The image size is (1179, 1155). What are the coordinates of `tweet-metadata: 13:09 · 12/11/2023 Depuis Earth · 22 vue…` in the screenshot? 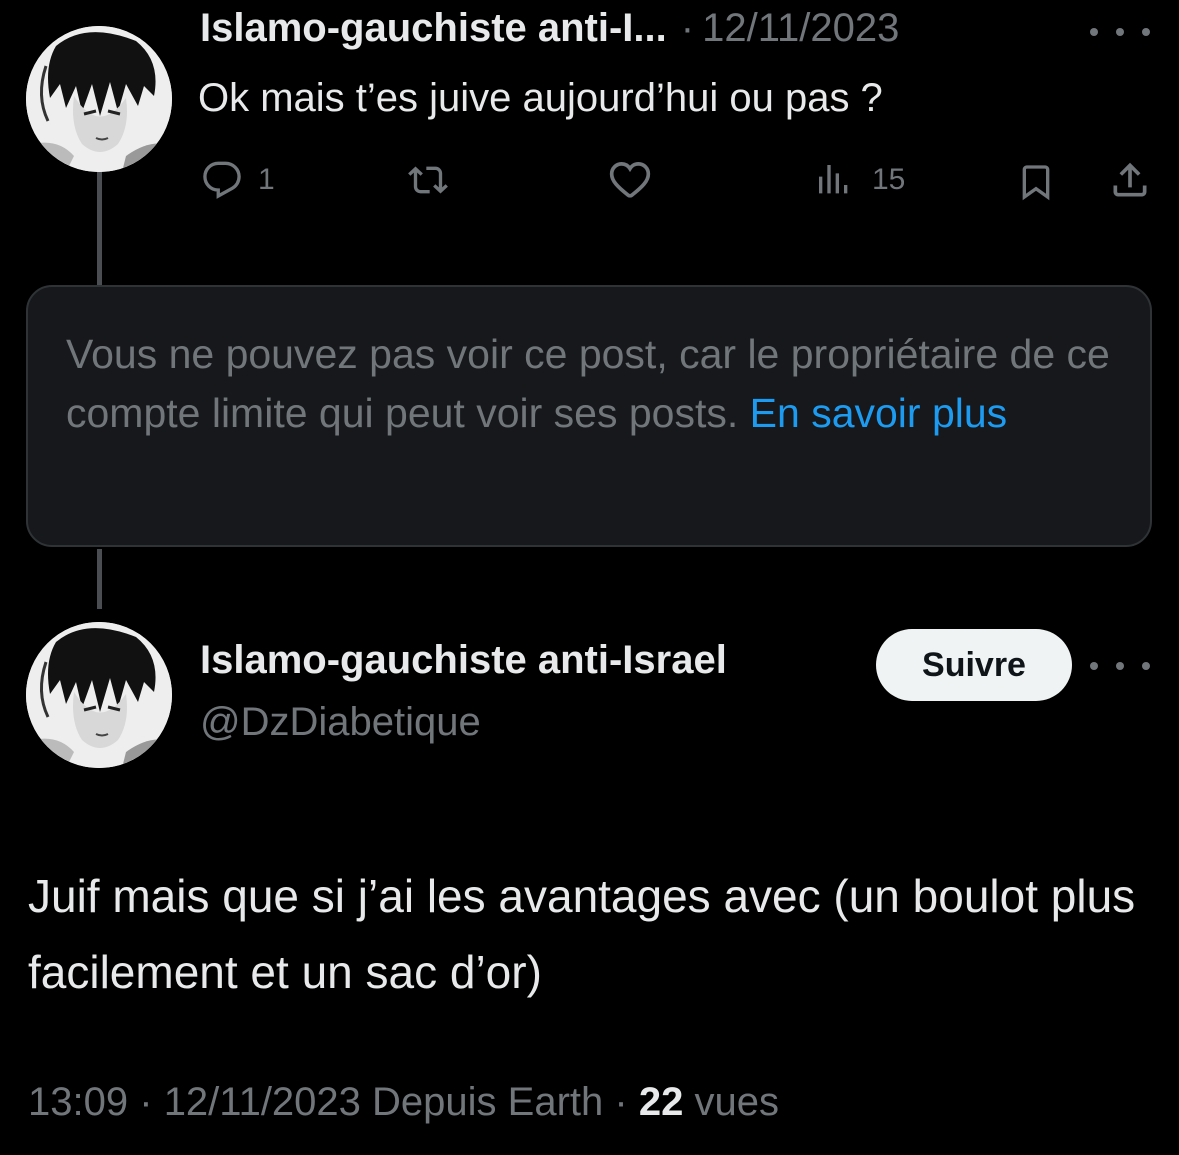 It's located at (403, 1102).